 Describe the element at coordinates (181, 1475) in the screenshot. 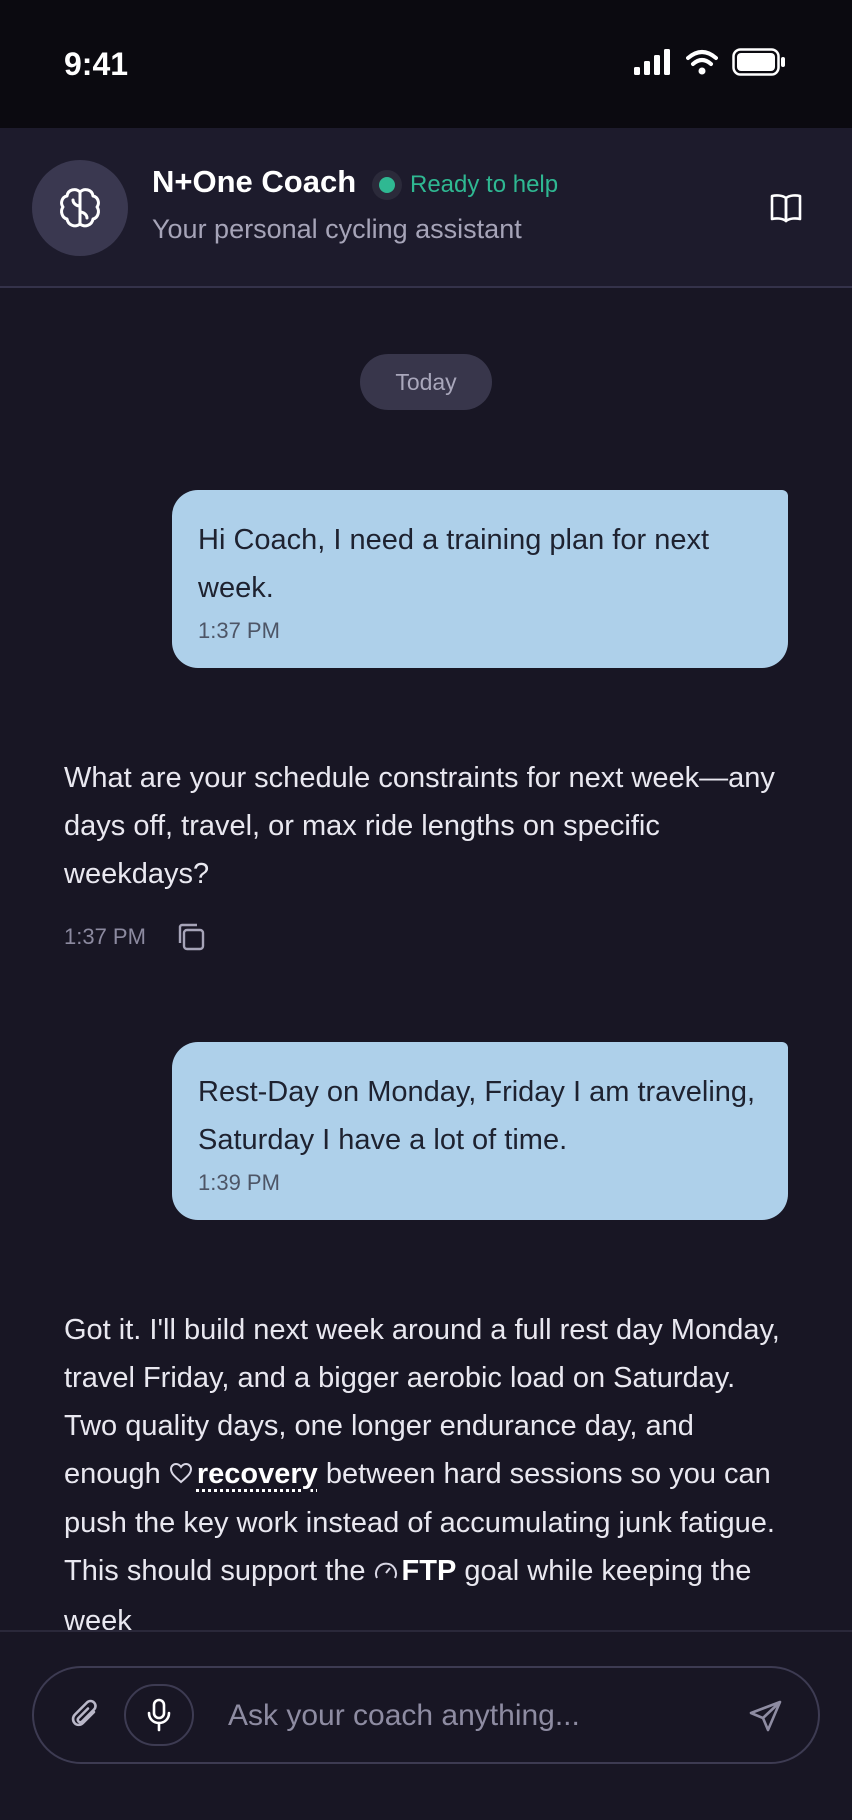

I see `heart-icon` at that location.